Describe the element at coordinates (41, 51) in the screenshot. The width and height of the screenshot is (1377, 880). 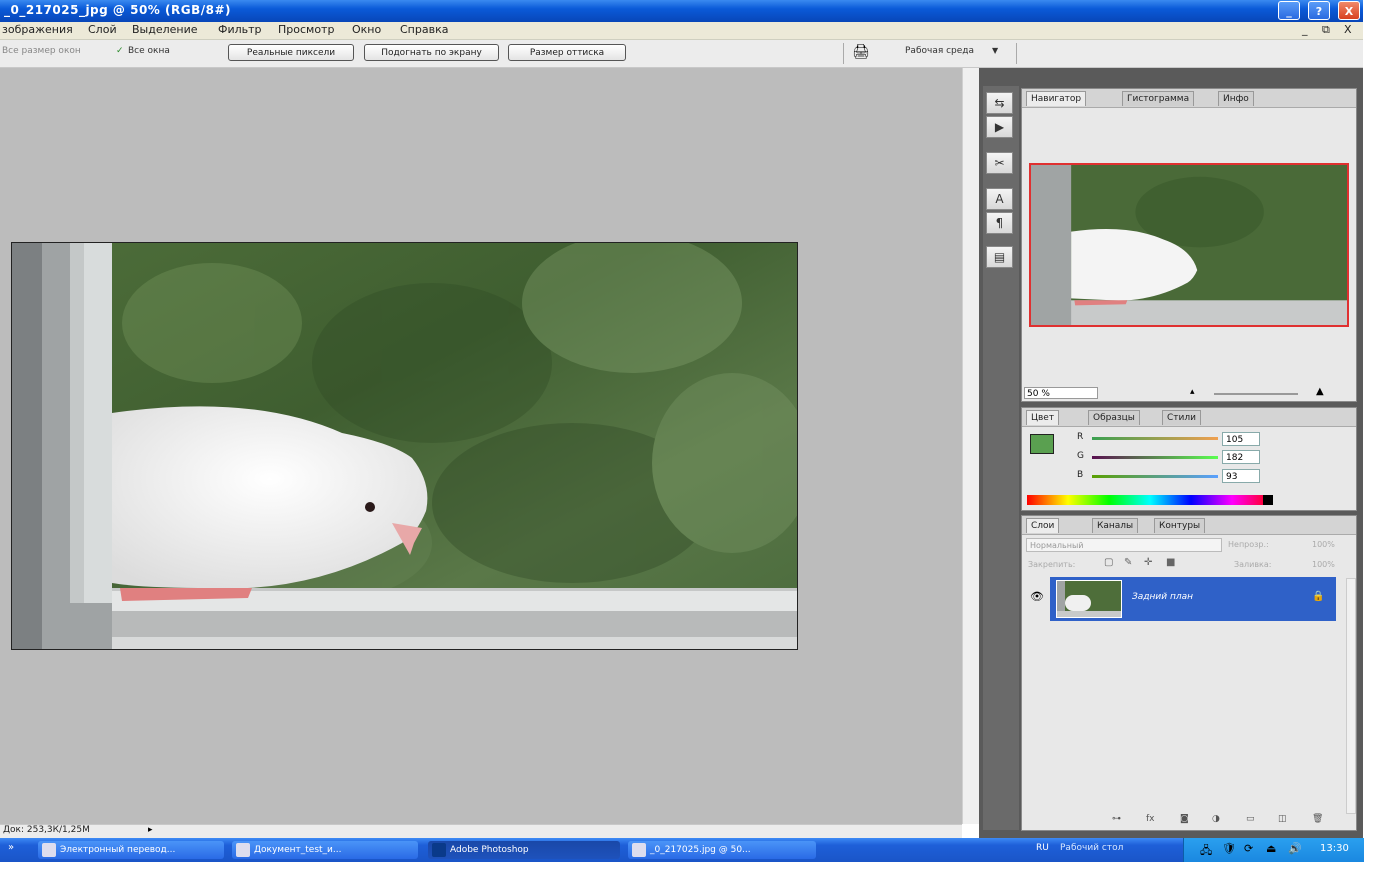
I see `resize-windows-label: Все размер окон` at that location.